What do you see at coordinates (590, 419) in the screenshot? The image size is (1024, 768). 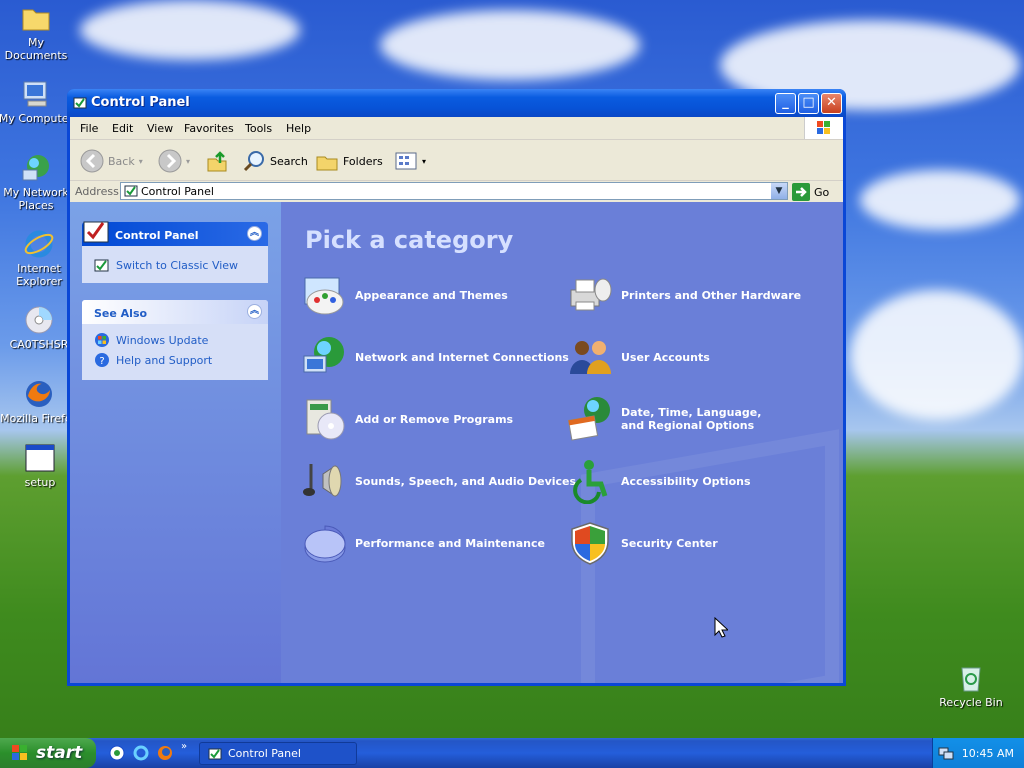 I see `datetime-icon` at bounding box center [590, 419].